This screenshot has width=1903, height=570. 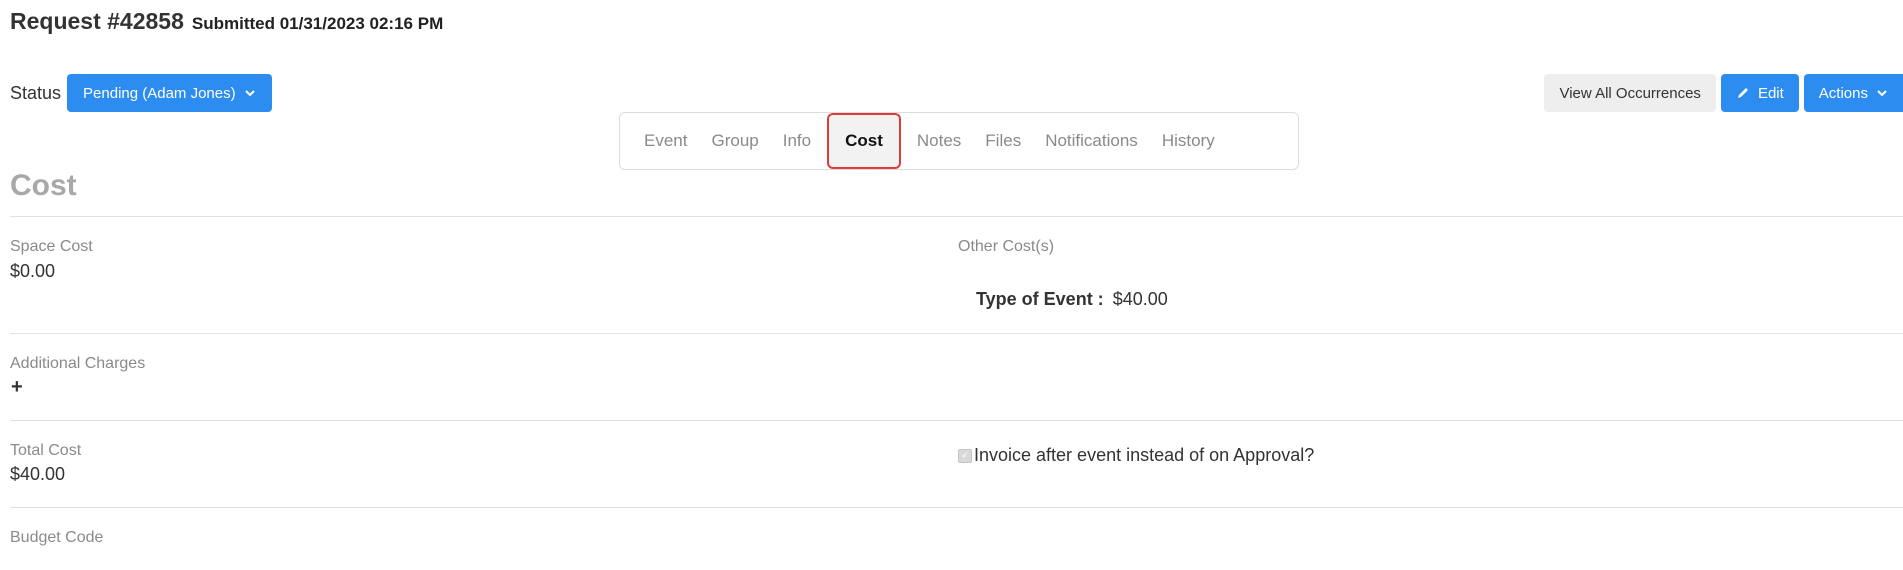 I want to click on tab-history: History, so click(x=1188, y=141).